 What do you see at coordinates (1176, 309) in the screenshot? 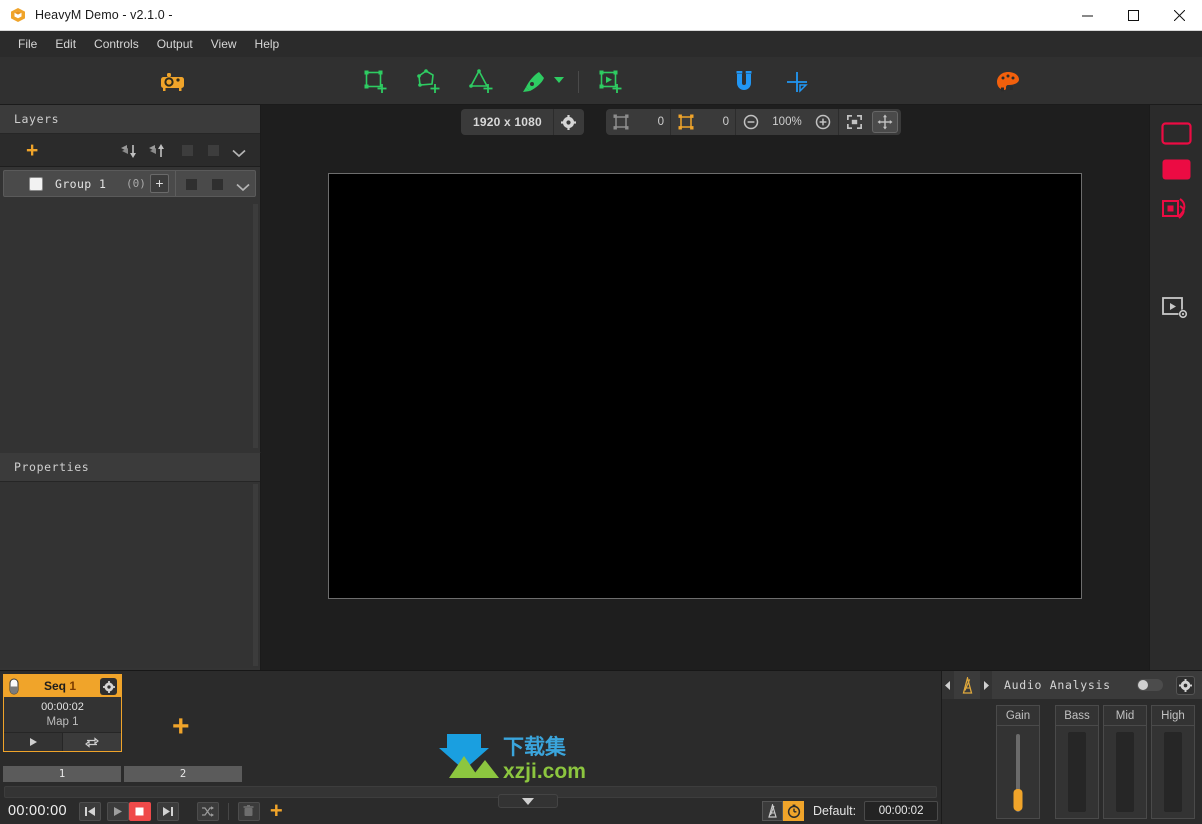
I see `media-settings-icon` at bounding box center [1176, 309].